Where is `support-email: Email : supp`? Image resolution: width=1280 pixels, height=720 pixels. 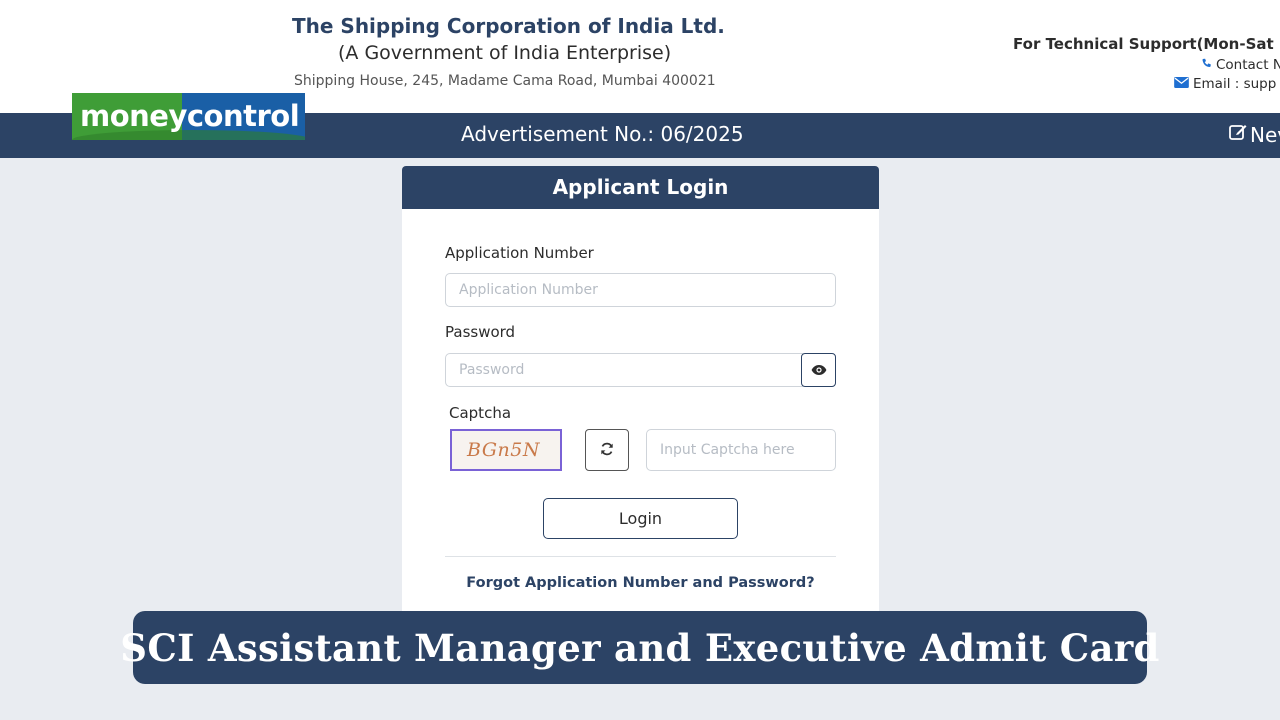
support-email: Email : supp is located at coordinates (1225, 84).